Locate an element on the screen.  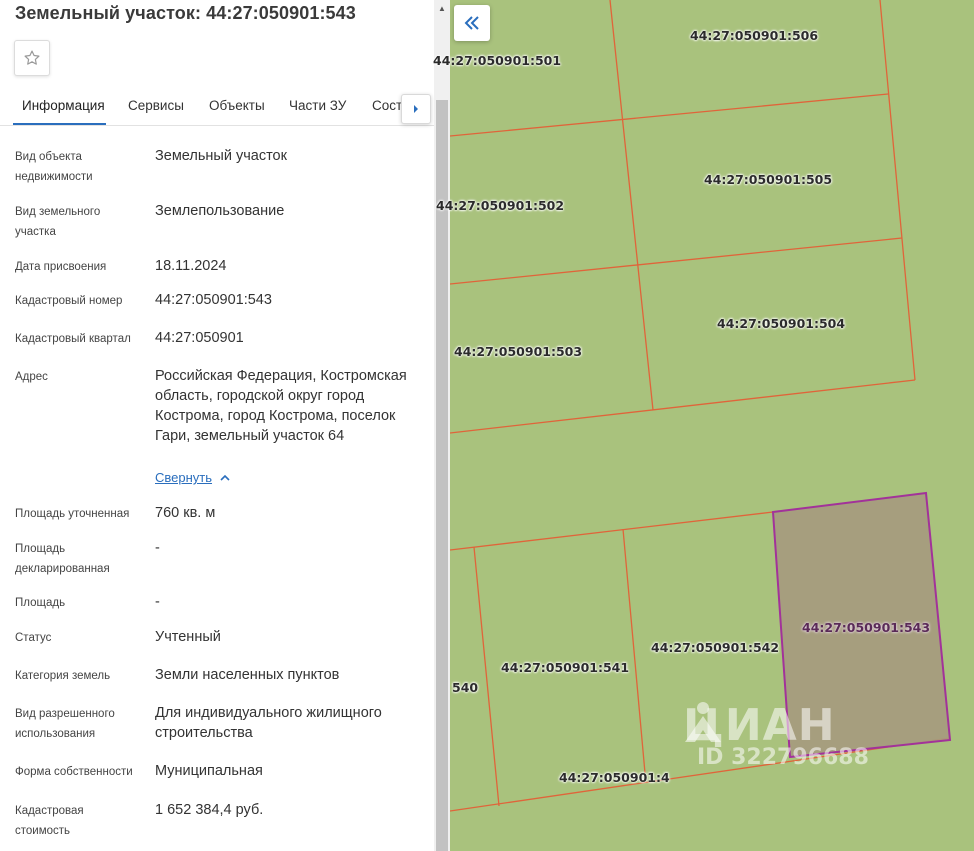
parcel-label: 44:27:050901:501 is located at coordinates (497, 60).